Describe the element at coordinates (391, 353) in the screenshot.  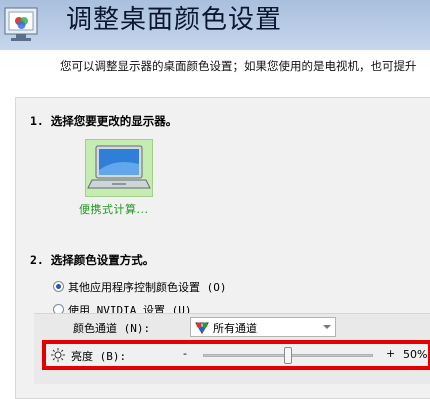
I see `brightness-plus: +` at that location.